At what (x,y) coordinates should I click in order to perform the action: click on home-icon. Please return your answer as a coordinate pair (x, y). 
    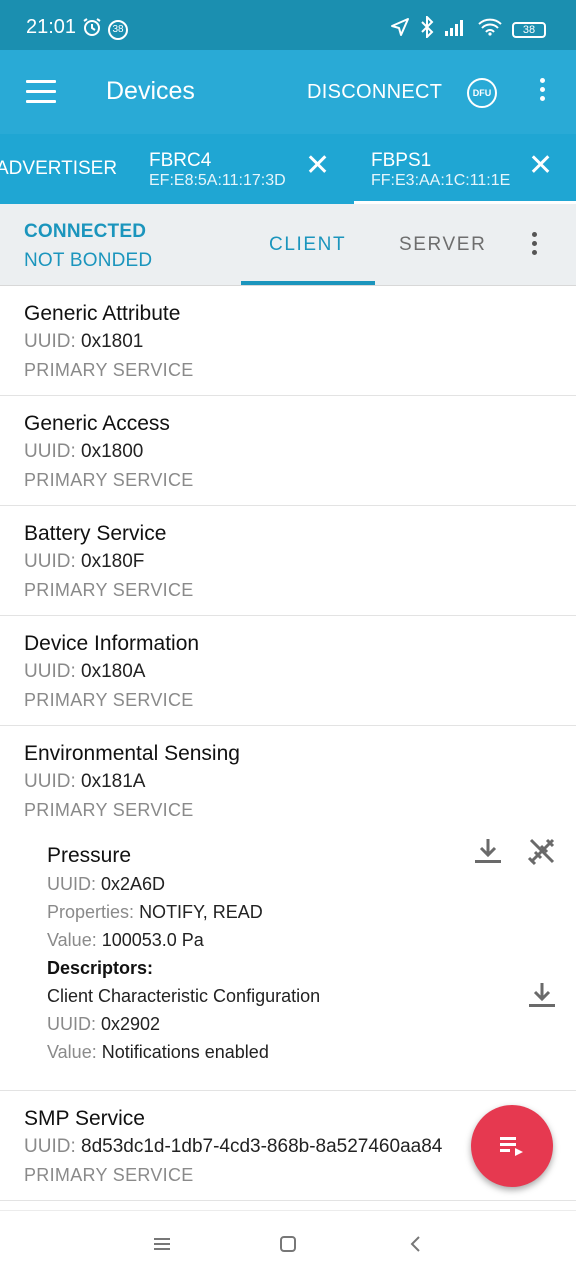
    Looking at the image, I should click on (288, 1246).